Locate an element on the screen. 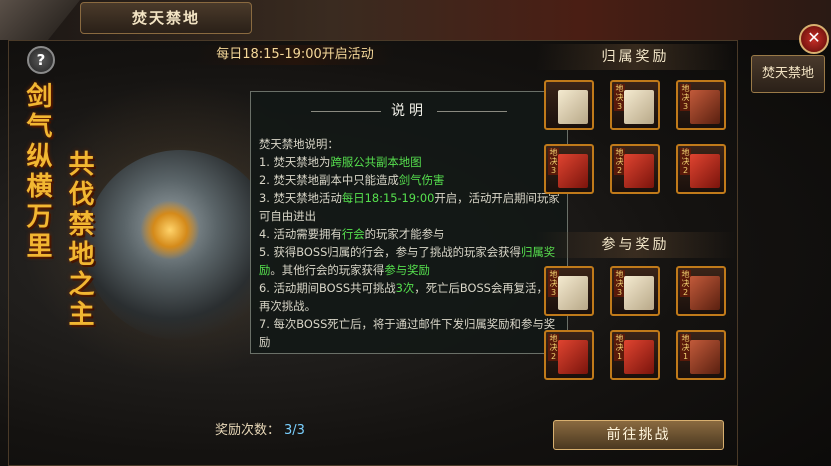 Image resolution: width=831 pixels, height=466 pixels. dialog-title-text: 说明 is located at coordinates (409, 111).